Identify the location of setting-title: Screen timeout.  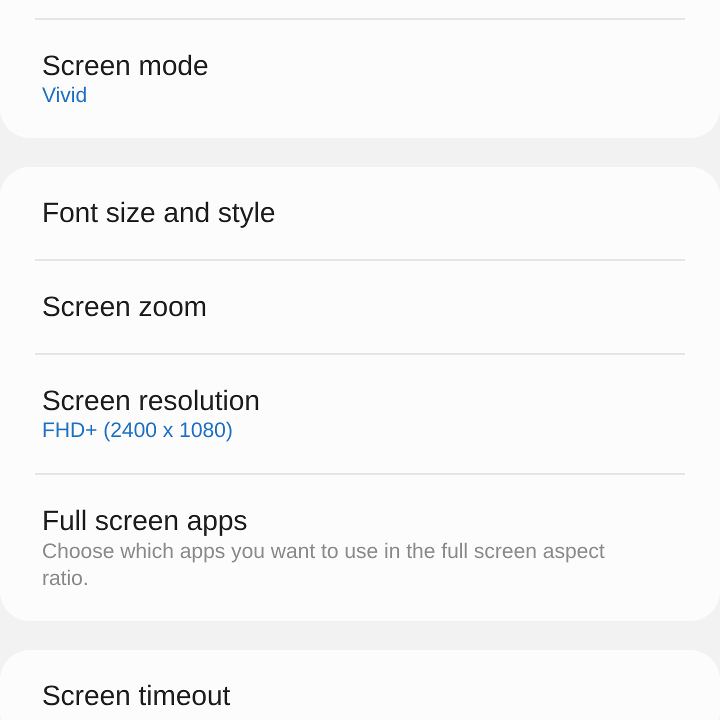
(360, 696).